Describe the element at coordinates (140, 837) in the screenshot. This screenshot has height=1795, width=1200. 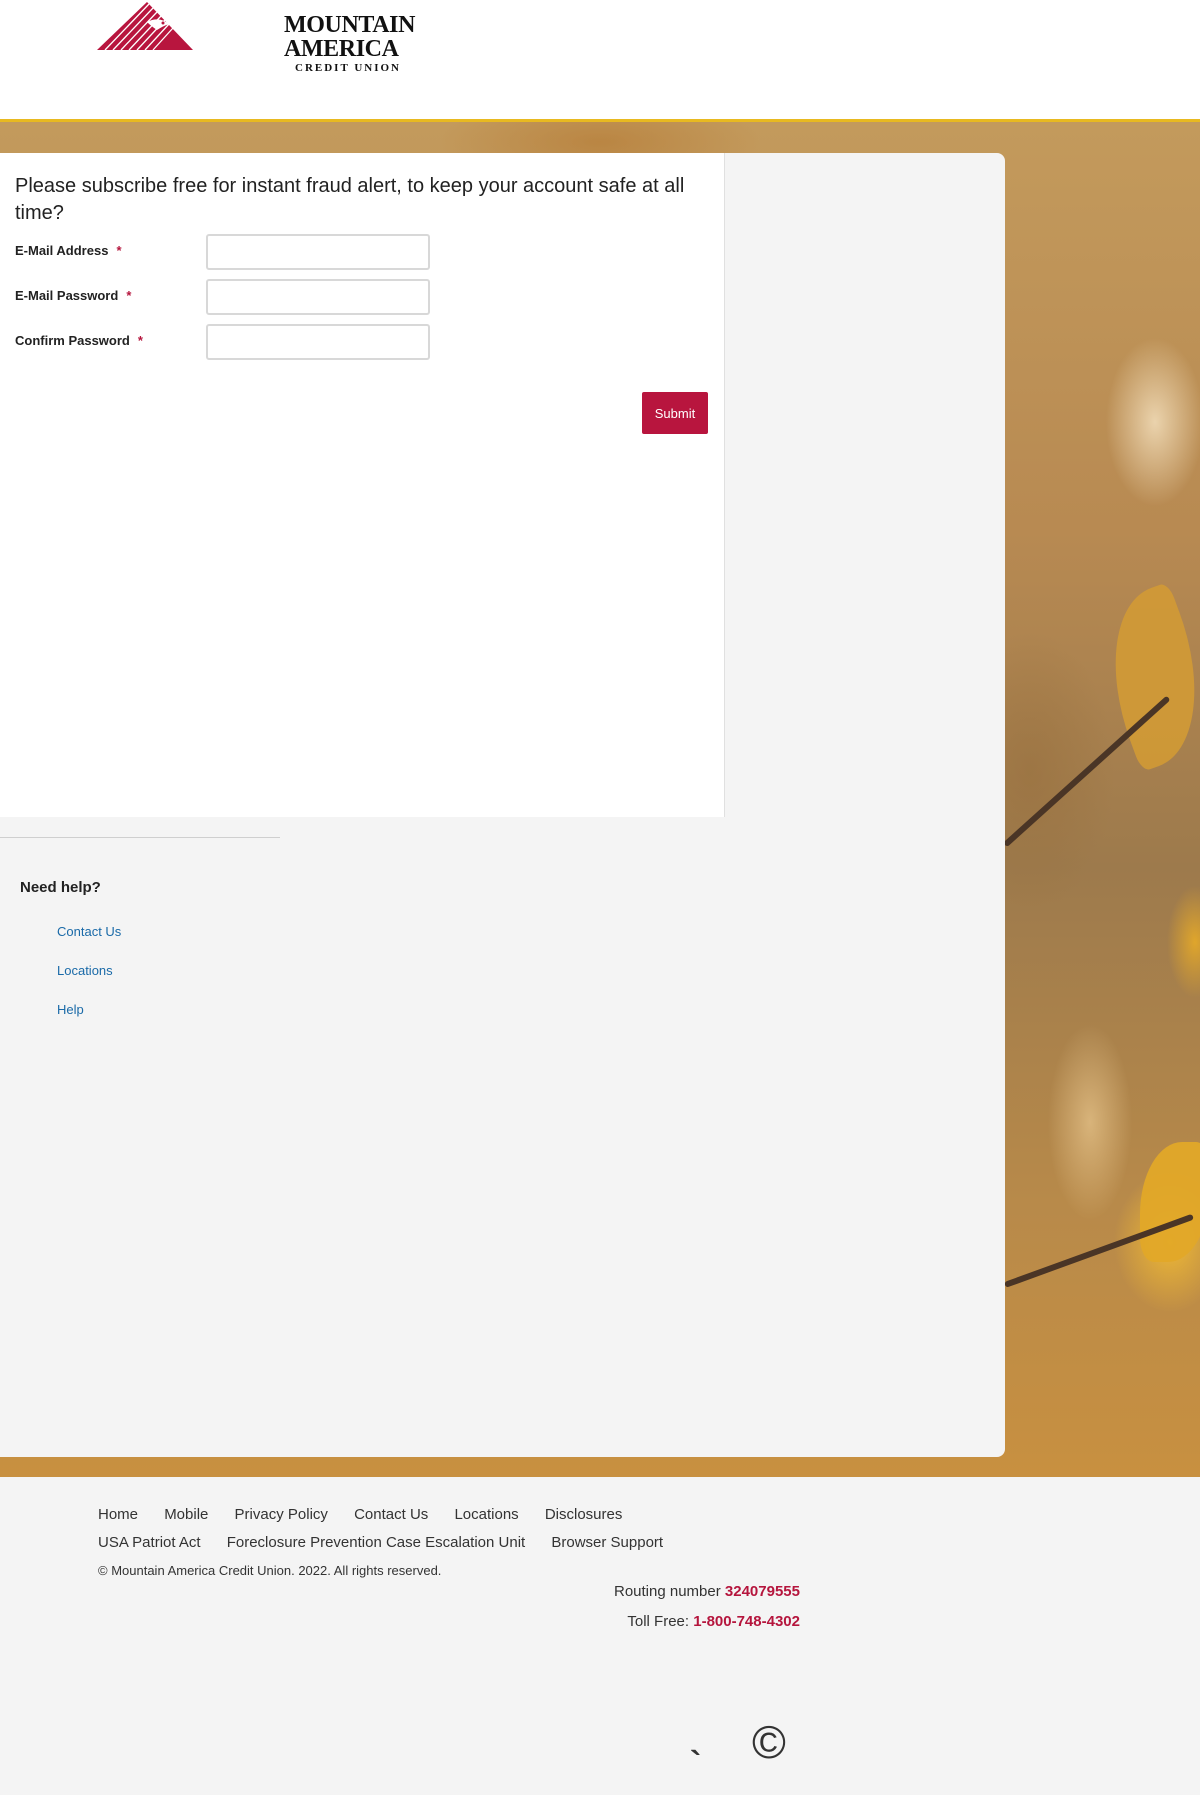
I see `help-divider` at that location.